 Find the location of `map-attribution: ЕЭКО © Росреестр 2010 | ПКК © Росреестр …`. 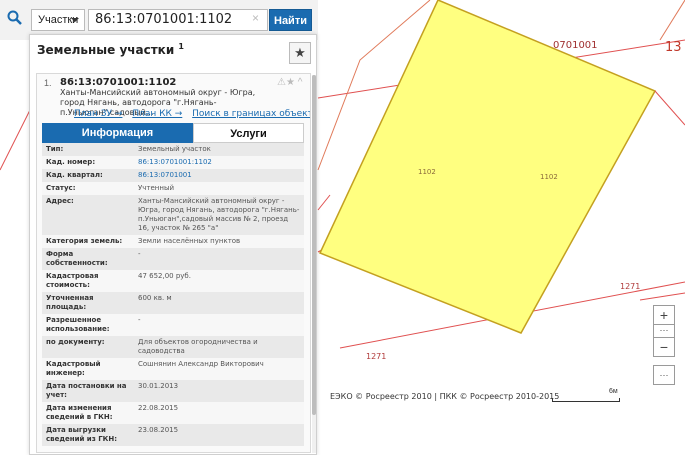

map-attribution: ЕЭКО © Росреестр 2010 | ПКК © Росреестр … is located at coordinates (445, 396).